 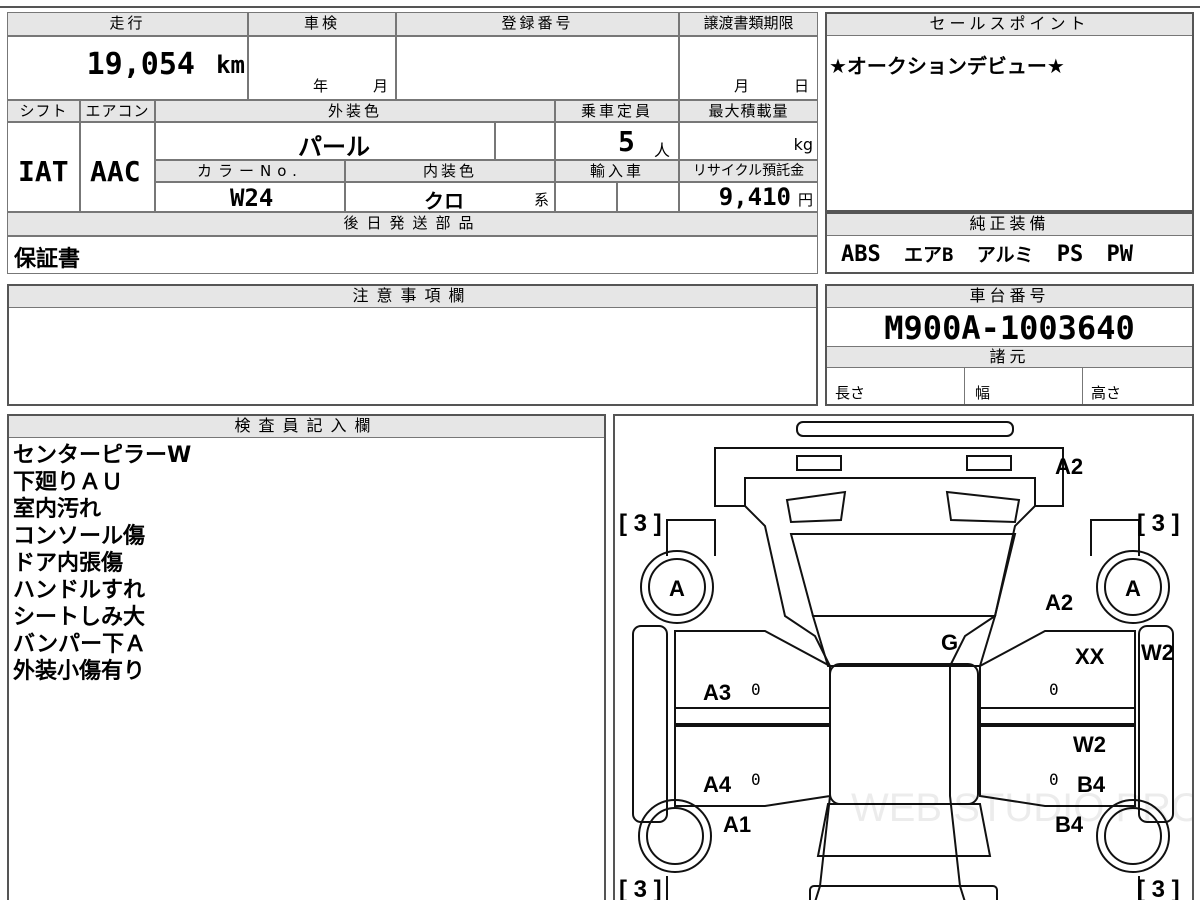 What do you see at coordinates (748, 24) in the screenshot?
I see `transfer-deadline-header: 譲渡書類期限` at bounding box center [748, 24].